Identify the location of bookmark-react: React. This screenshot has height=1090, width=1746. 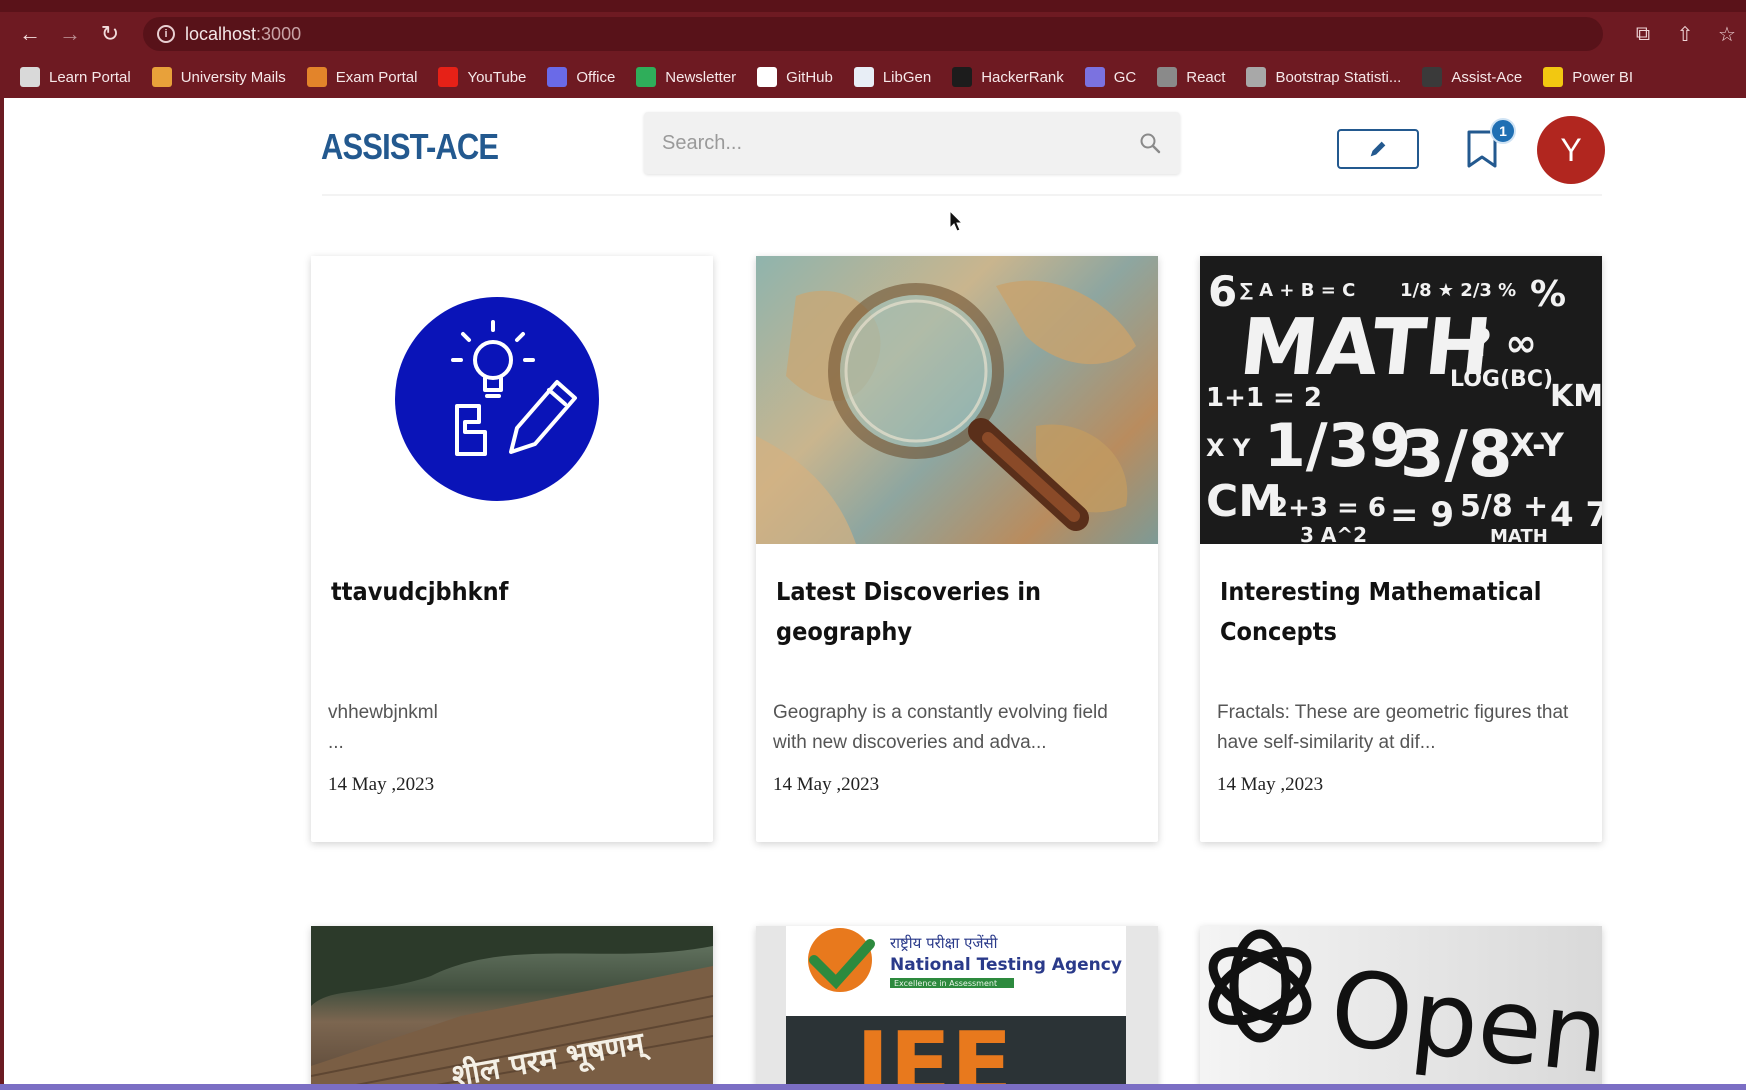
(1191, 77).